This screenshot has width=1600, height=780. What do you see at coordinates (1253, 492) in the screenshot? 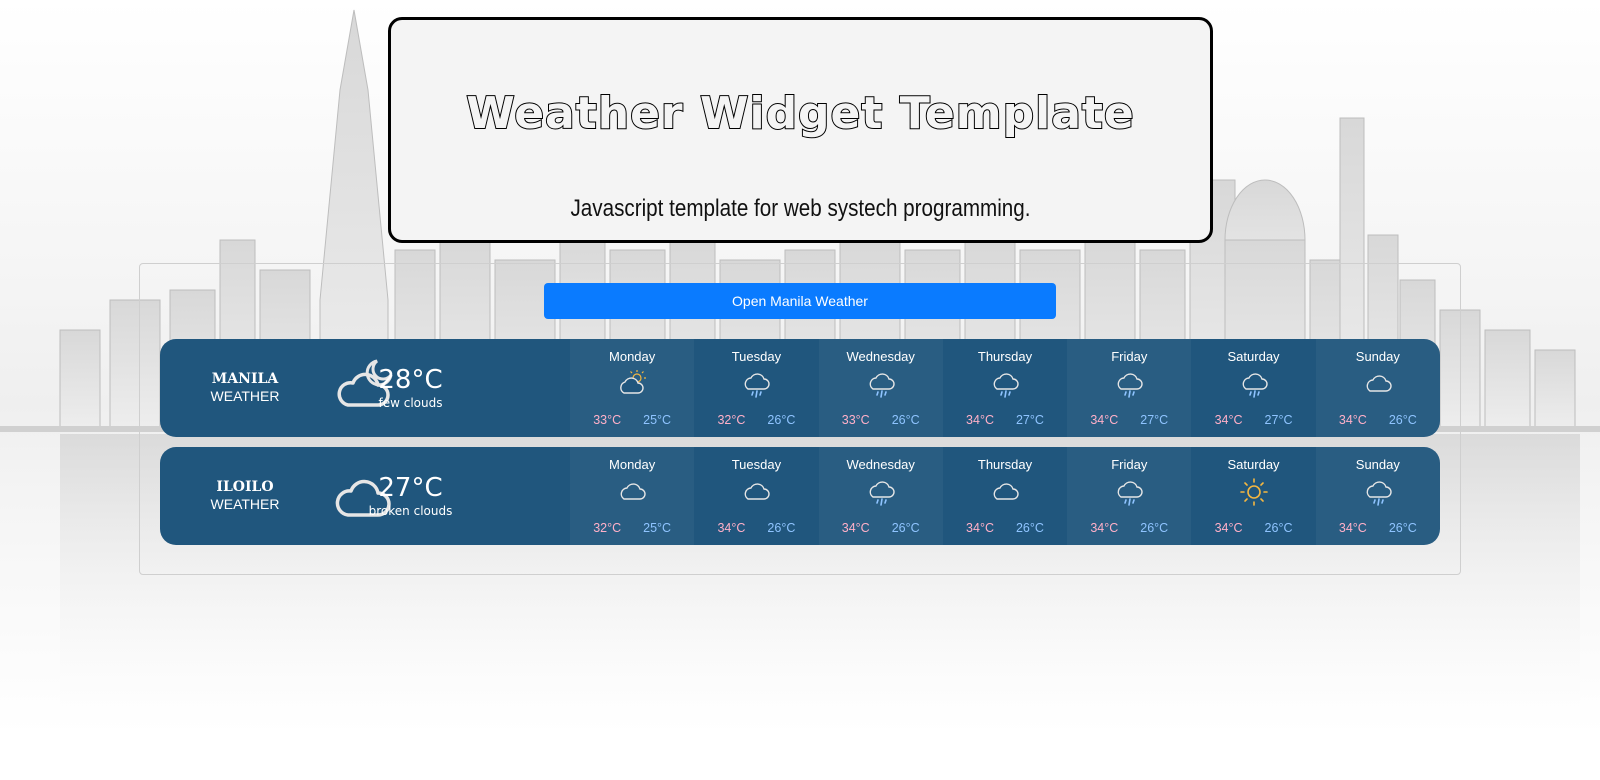
I see `sun-icon` at bounding box center [1253, 492].